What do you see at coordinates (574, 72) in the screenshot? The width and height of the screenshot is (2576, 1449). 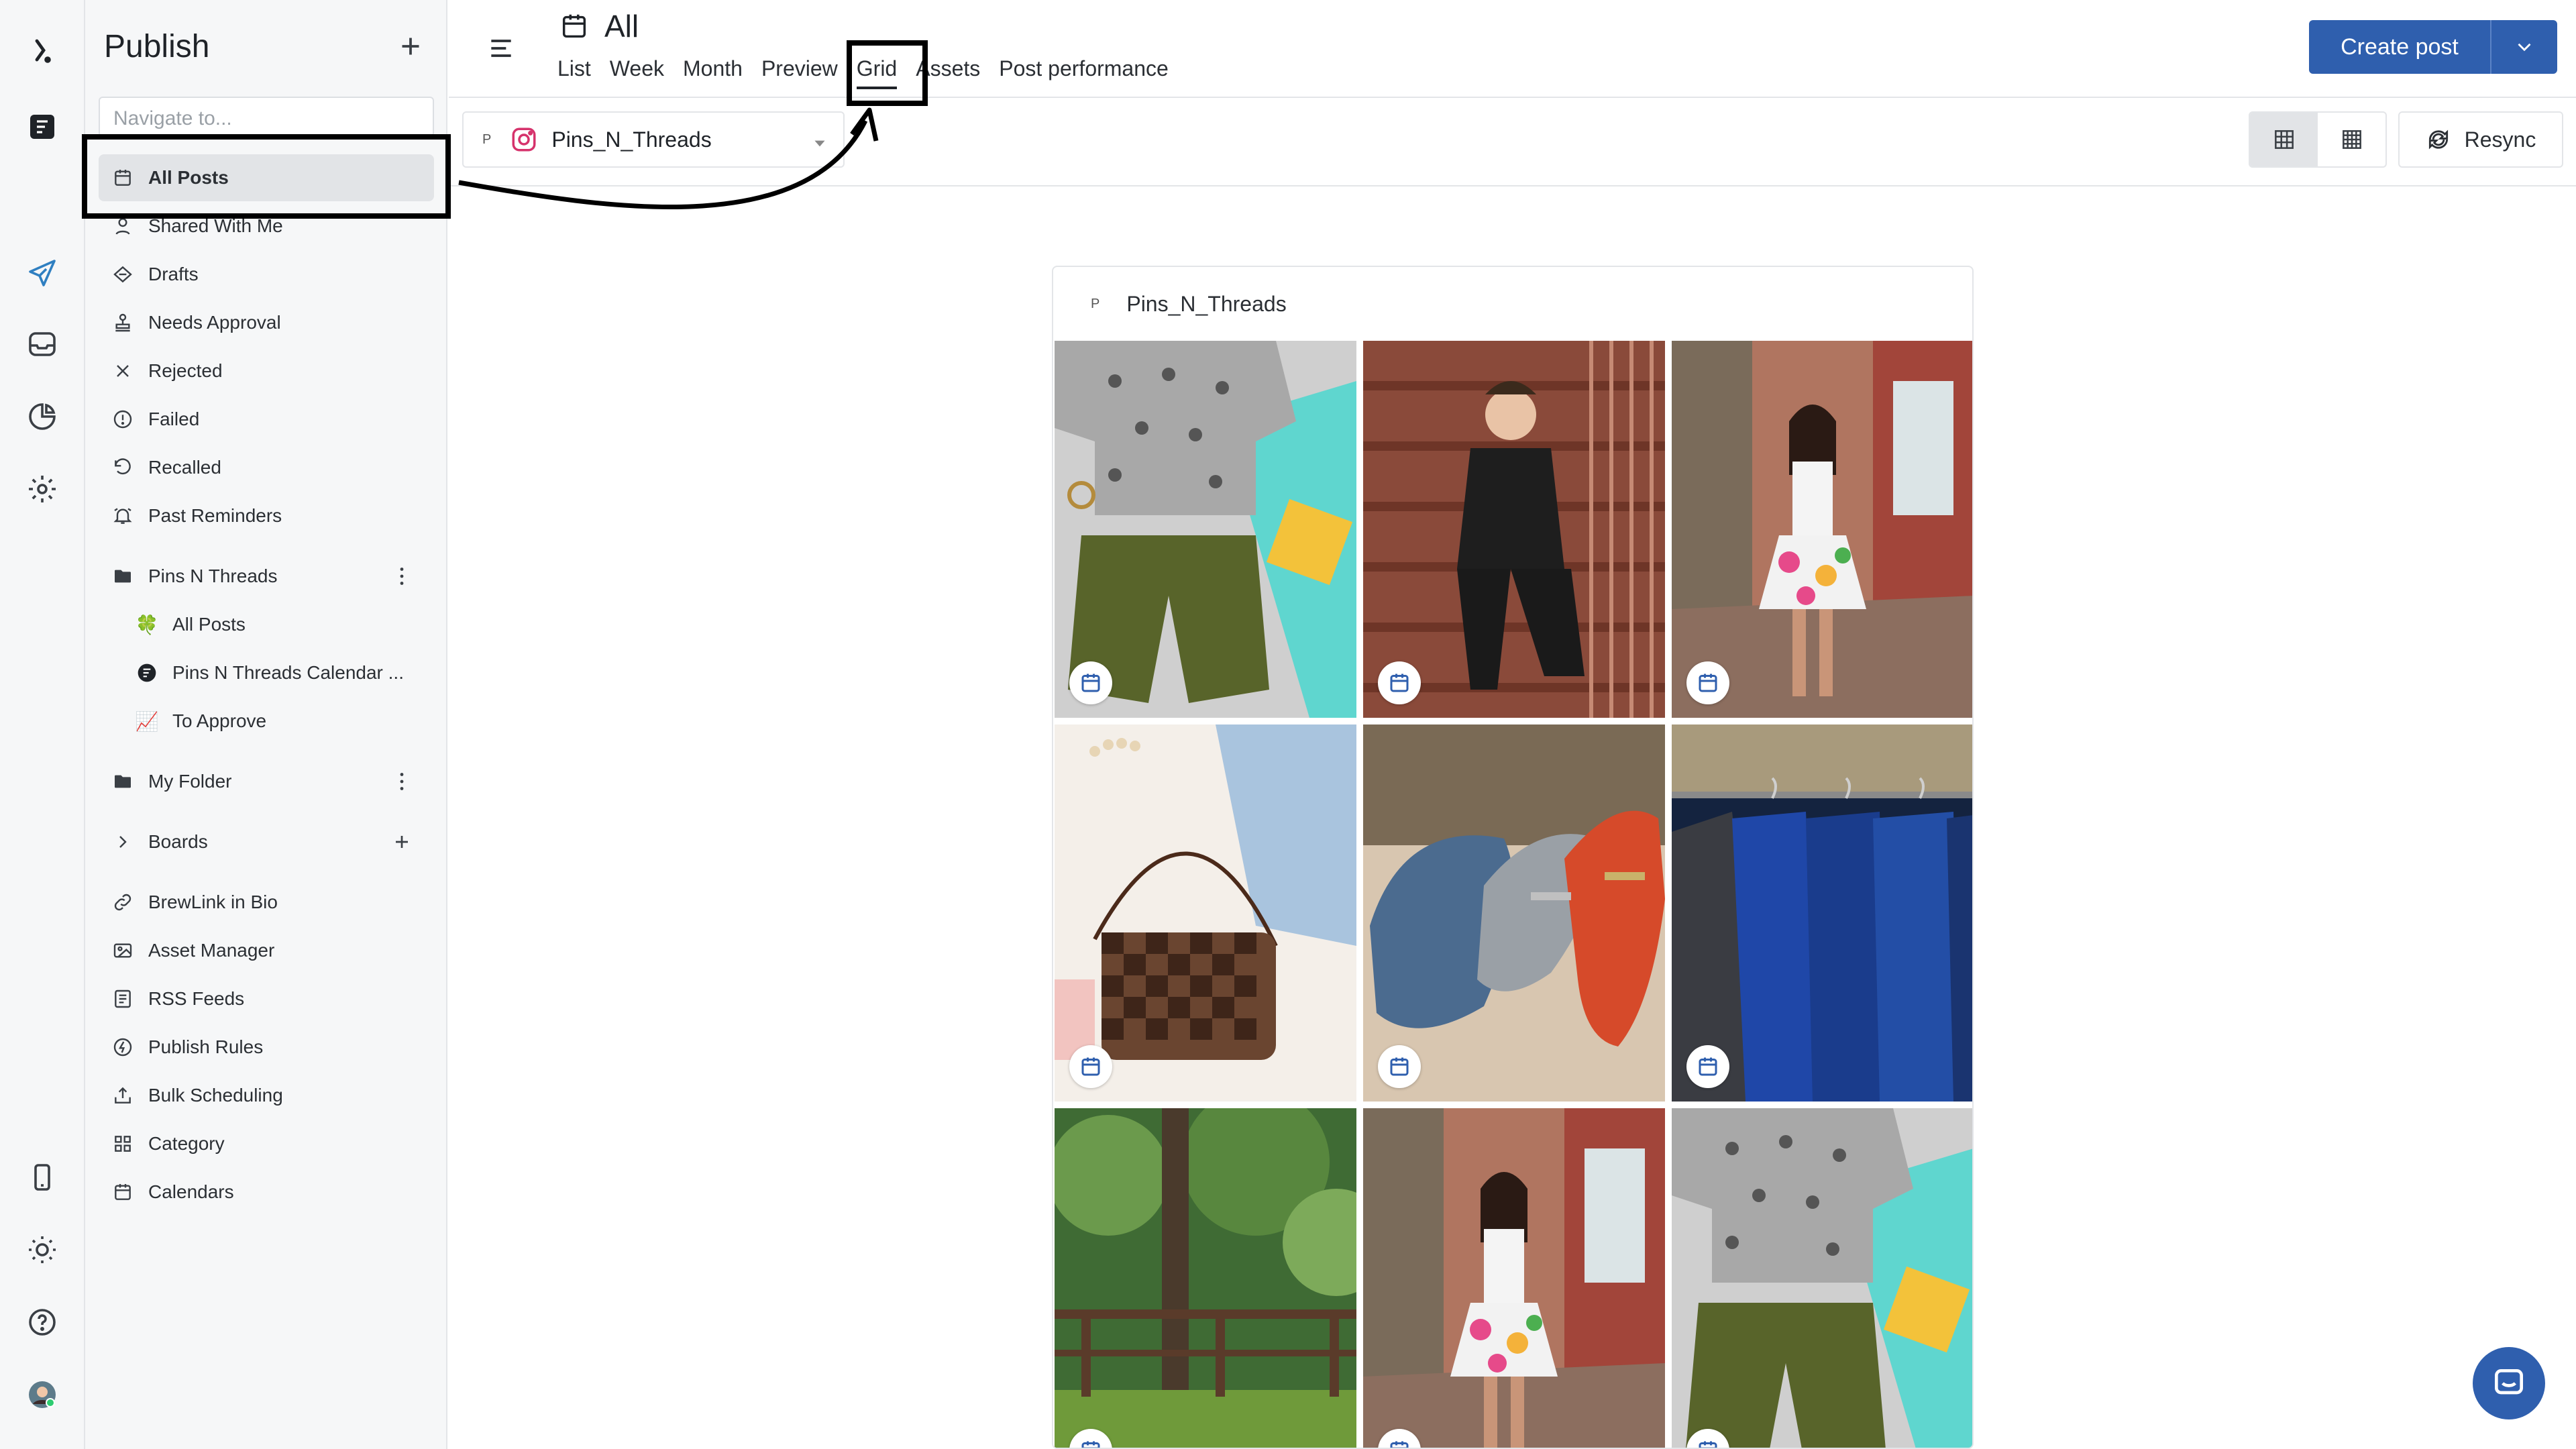 I see `tab-list: List` at bounding box center [574, 72].